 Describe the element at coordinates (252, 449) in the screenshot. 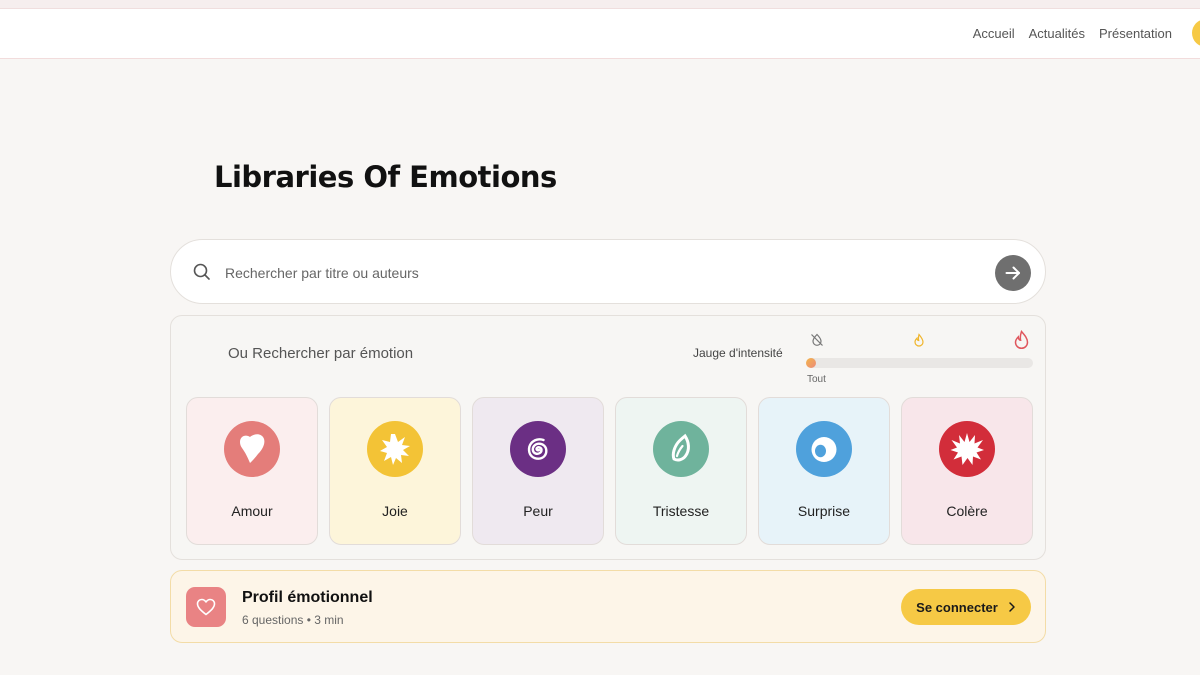

I see `heart-shape-icon` at that location.